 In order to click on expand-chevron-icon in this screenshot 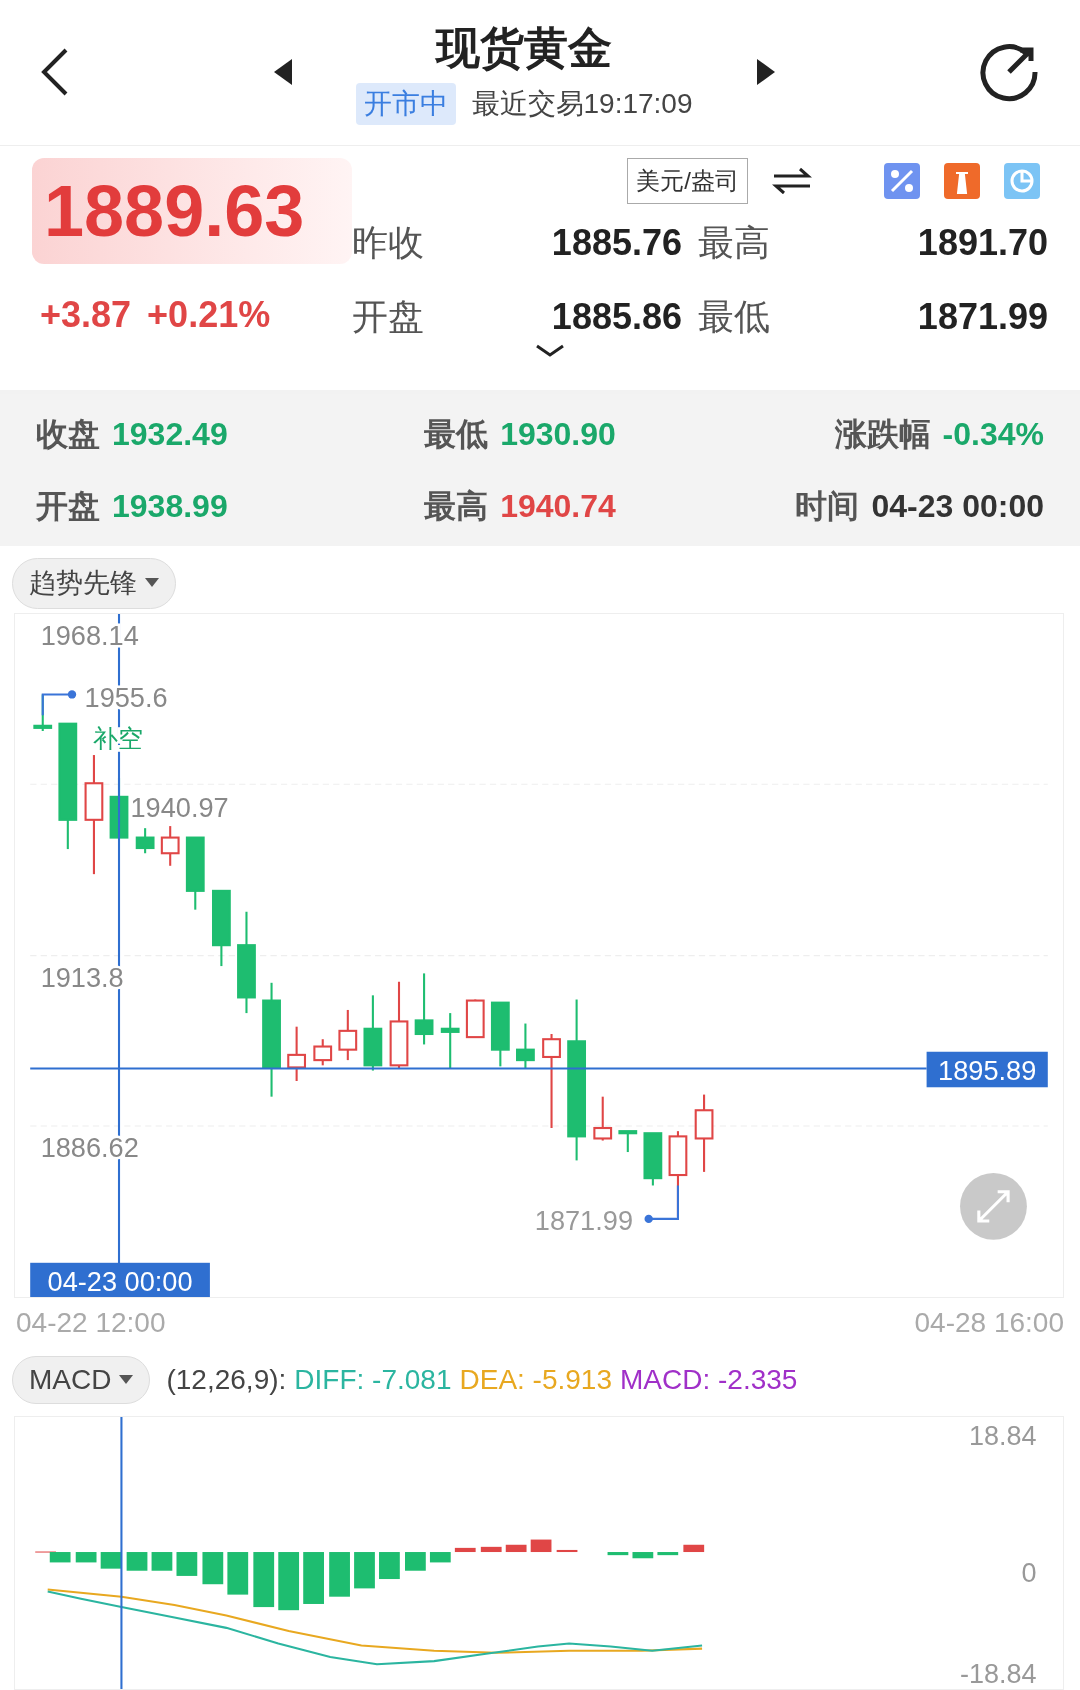, I will do `click(550, 350)`.